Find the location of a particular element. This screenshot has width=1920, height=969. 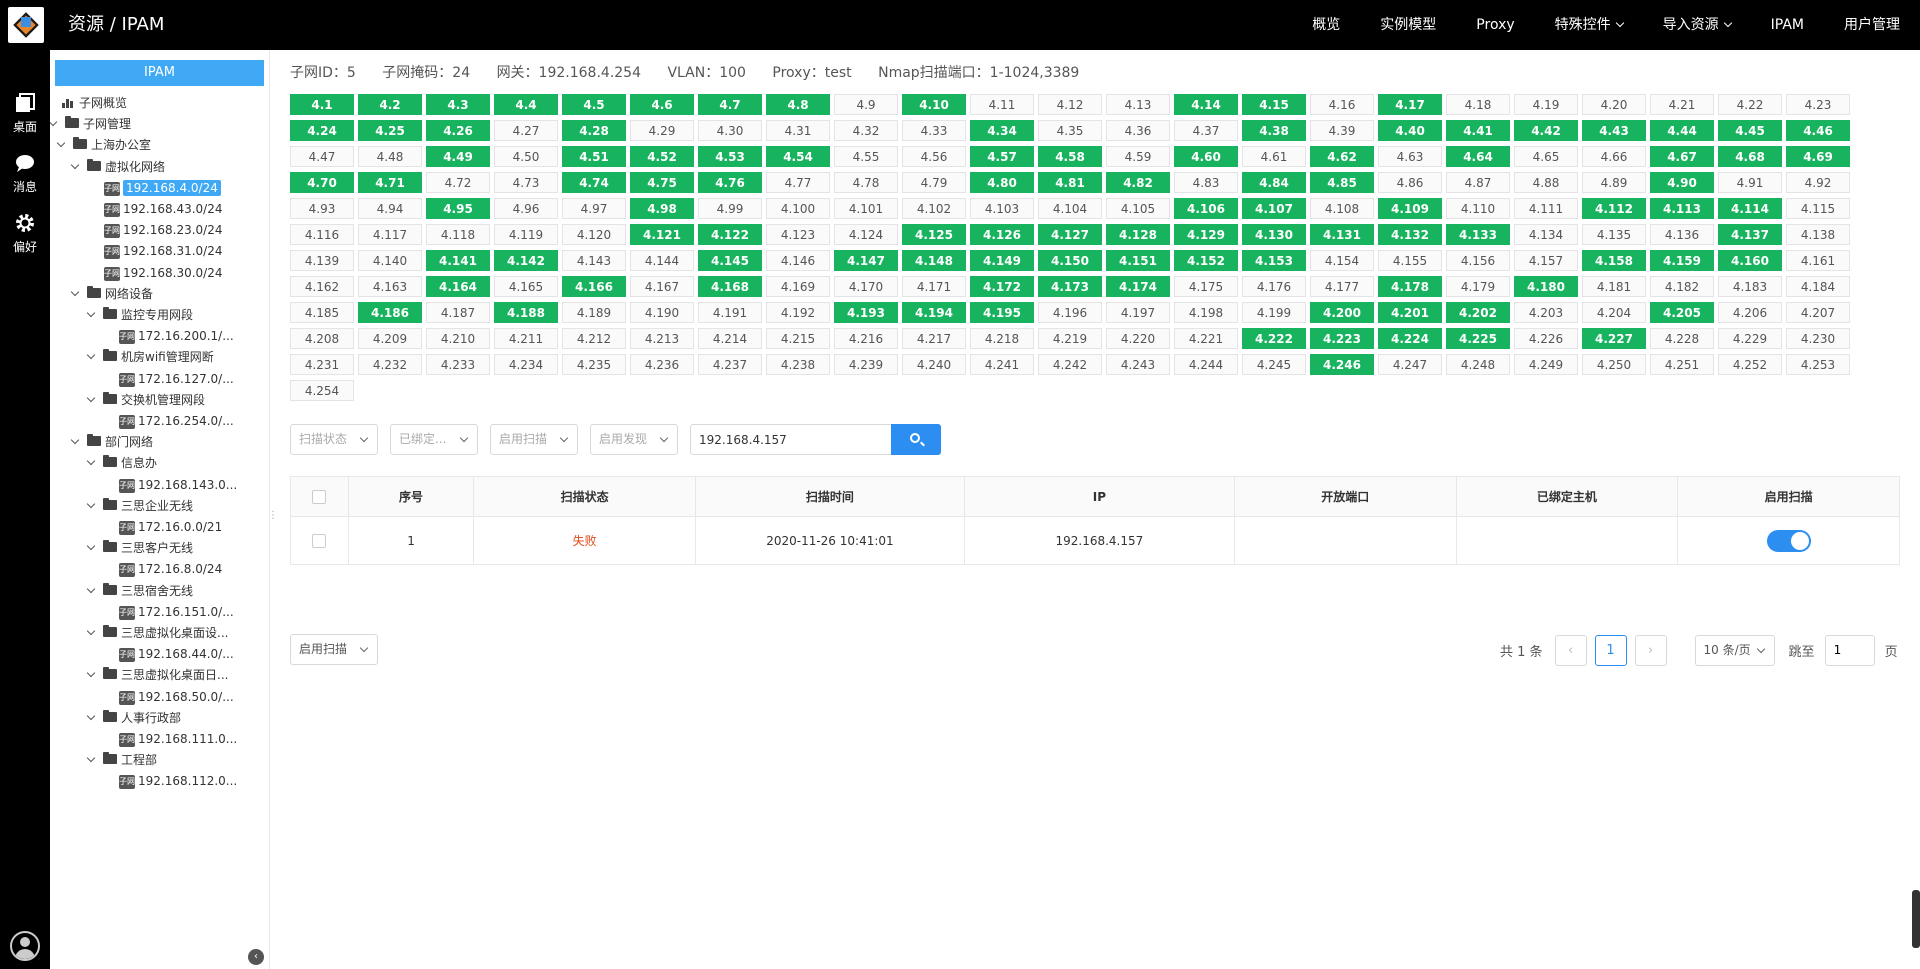

ip-cell-used: 4.70 is located at coordinates (322, 182).